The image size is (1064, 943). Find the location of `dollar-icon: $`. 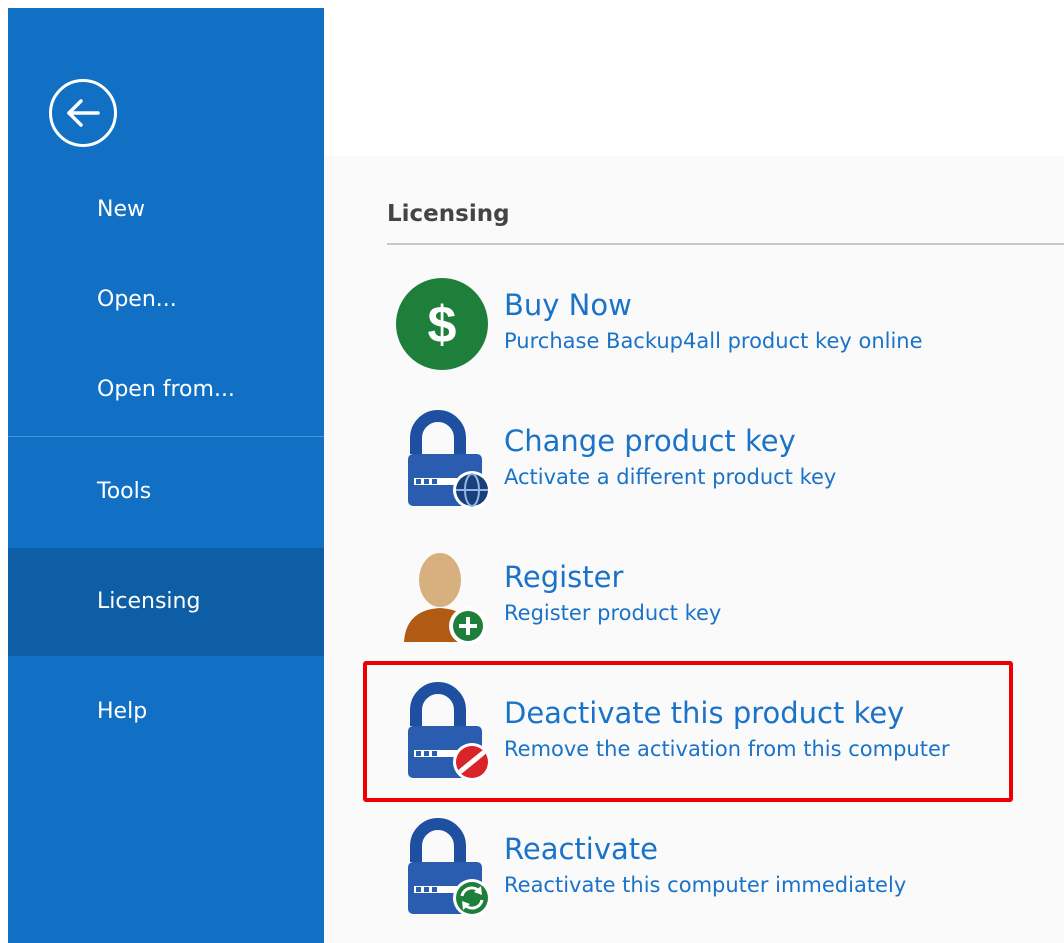

dollar-icon: $ is located at coordinates (442, 324).